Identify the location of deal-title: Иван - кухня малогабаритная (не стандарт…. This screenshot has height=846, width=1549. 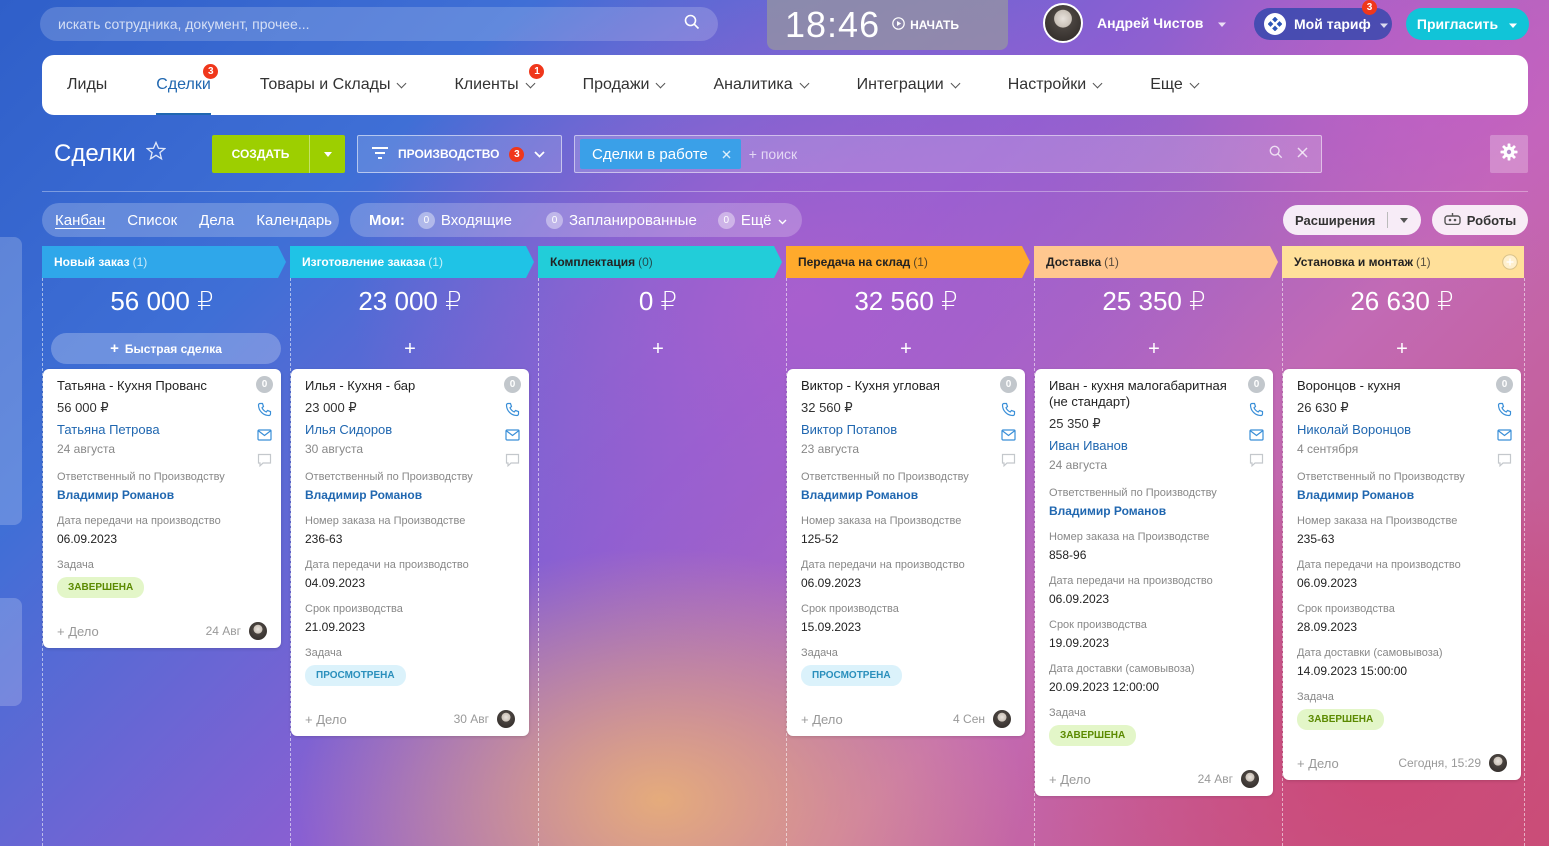
(1141, 394).